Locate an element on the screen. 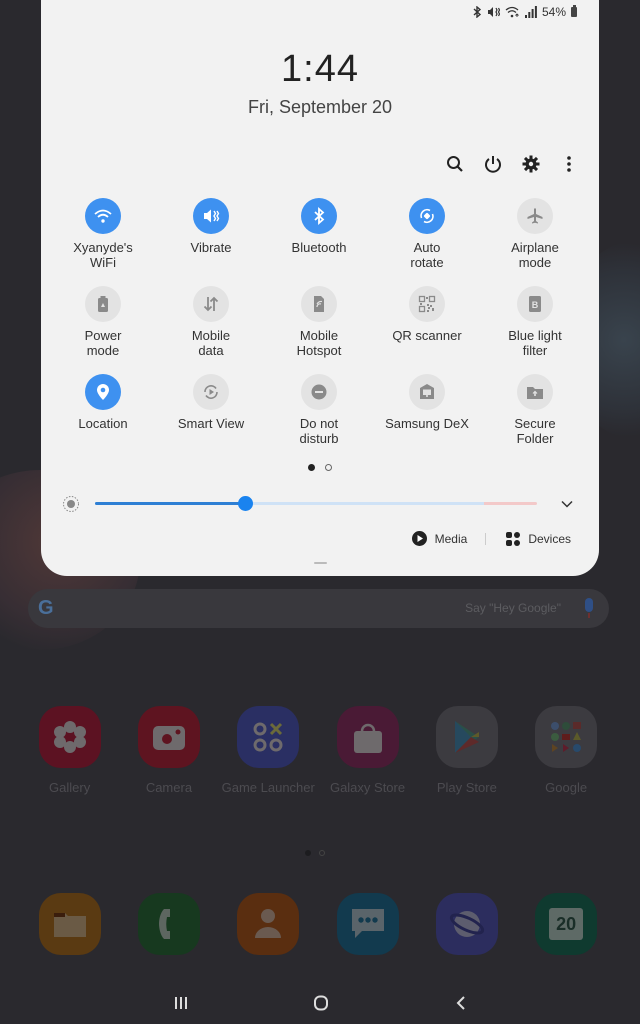 The width and height of the screenshot is (640, 1024). vibrate-icon is located at coordinates (493, 12).